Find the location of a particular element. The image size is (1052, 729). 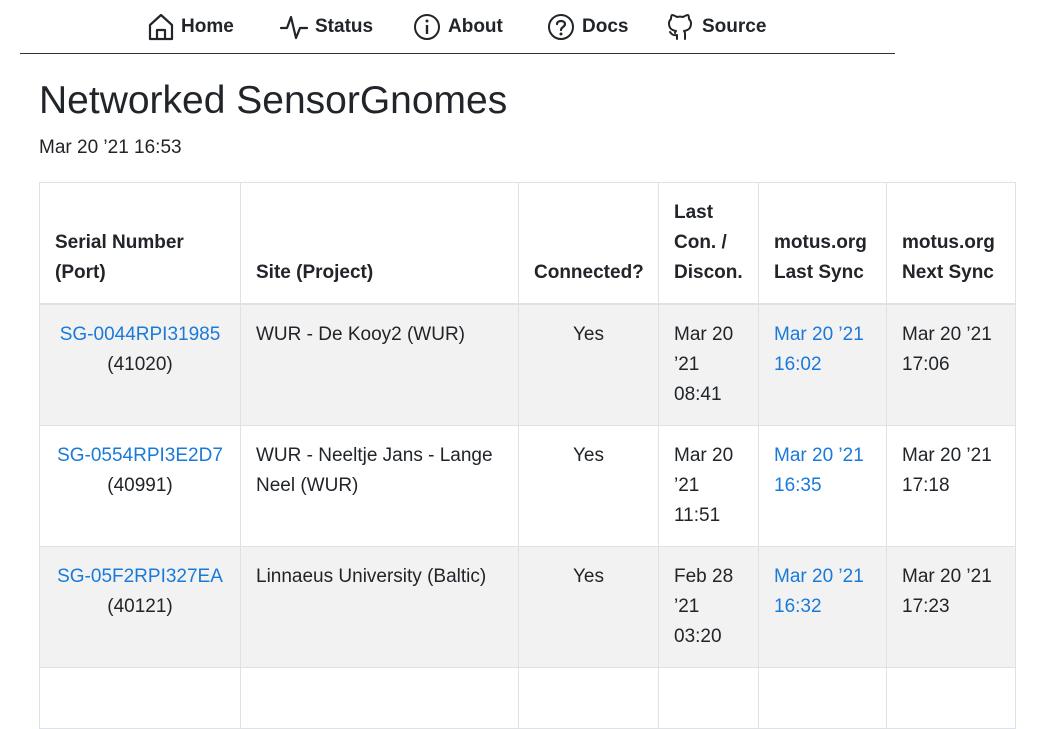

serial-link: SG-05F2RPI327EA is located at coordinates (140, 576).